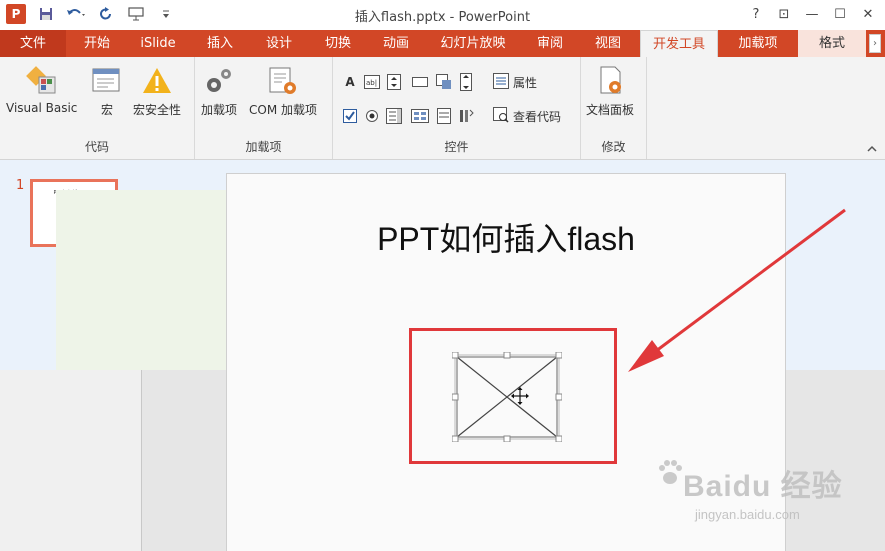 This screenshot has height=551, width=885. What do you see at coordinates (96, 147) in the screenshot?
I see `group-label-code: 代码` at bounding box center [96, 147].